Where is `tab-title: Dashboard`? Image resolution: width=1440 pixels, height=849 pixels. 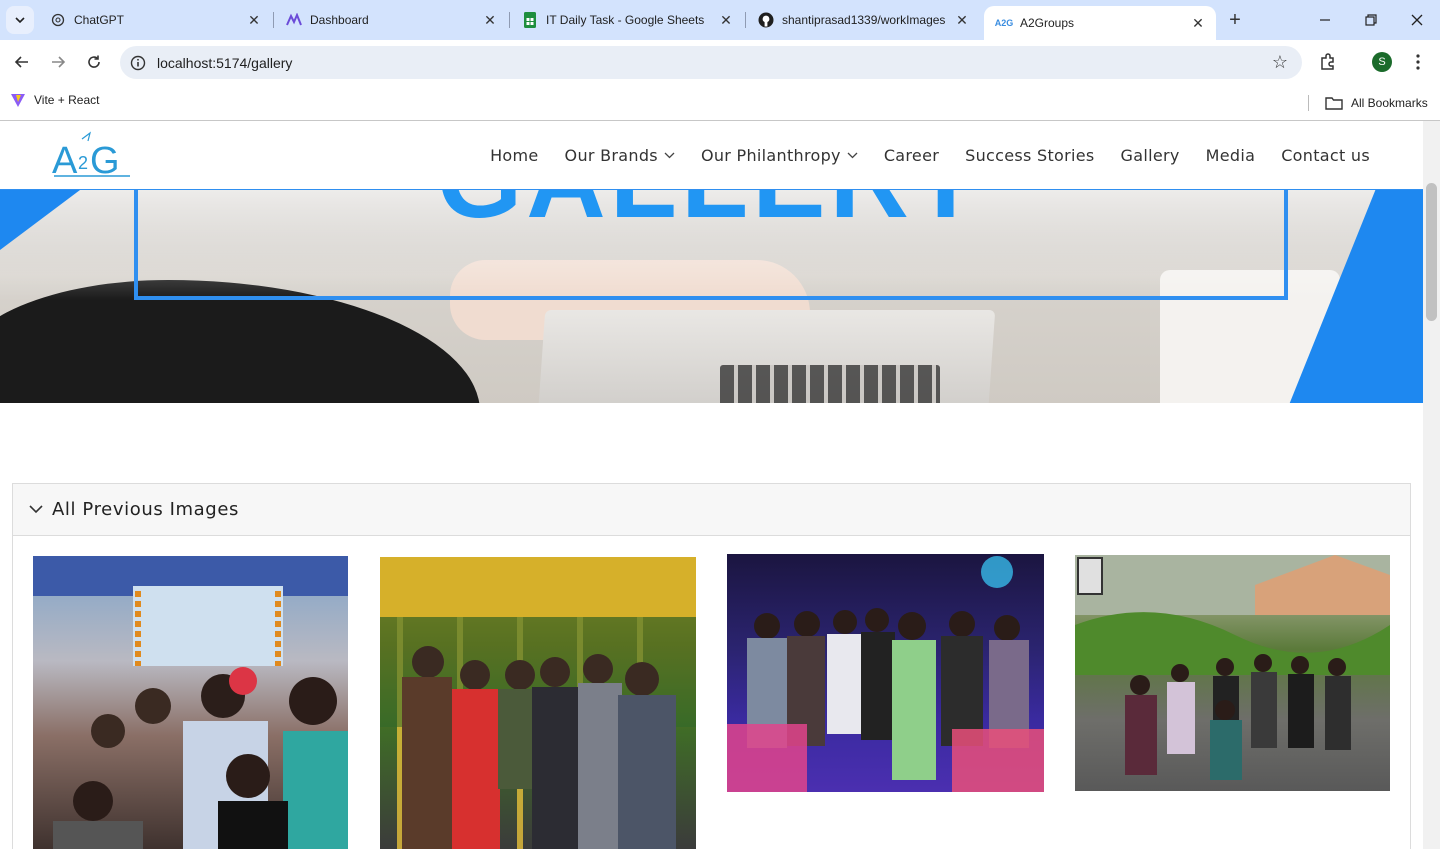
tab-title: Dashboard is located at coordinates (339, 20).